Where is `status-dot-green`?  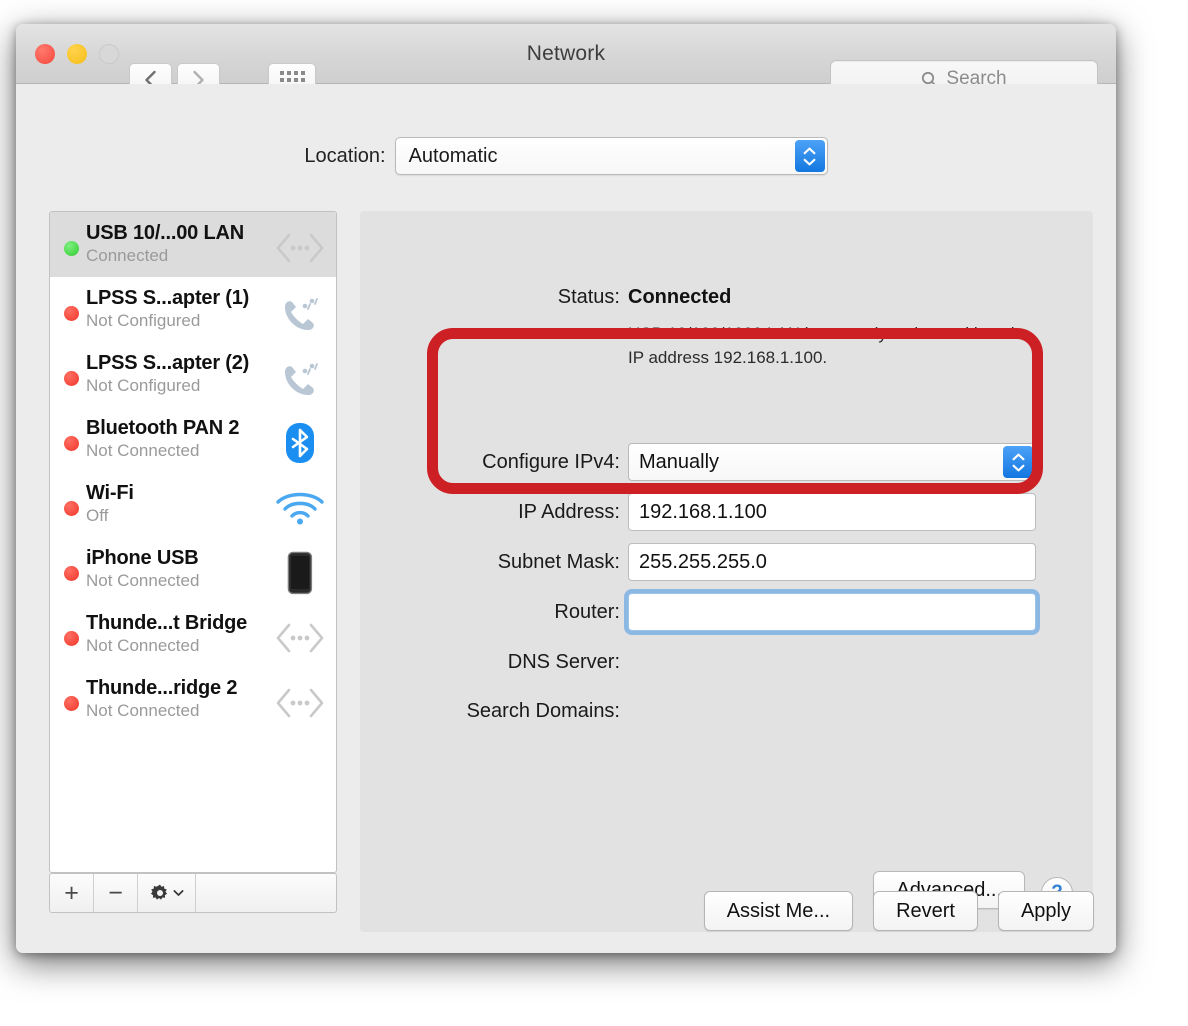
status-dot-green is located at coordinates (71, 248).